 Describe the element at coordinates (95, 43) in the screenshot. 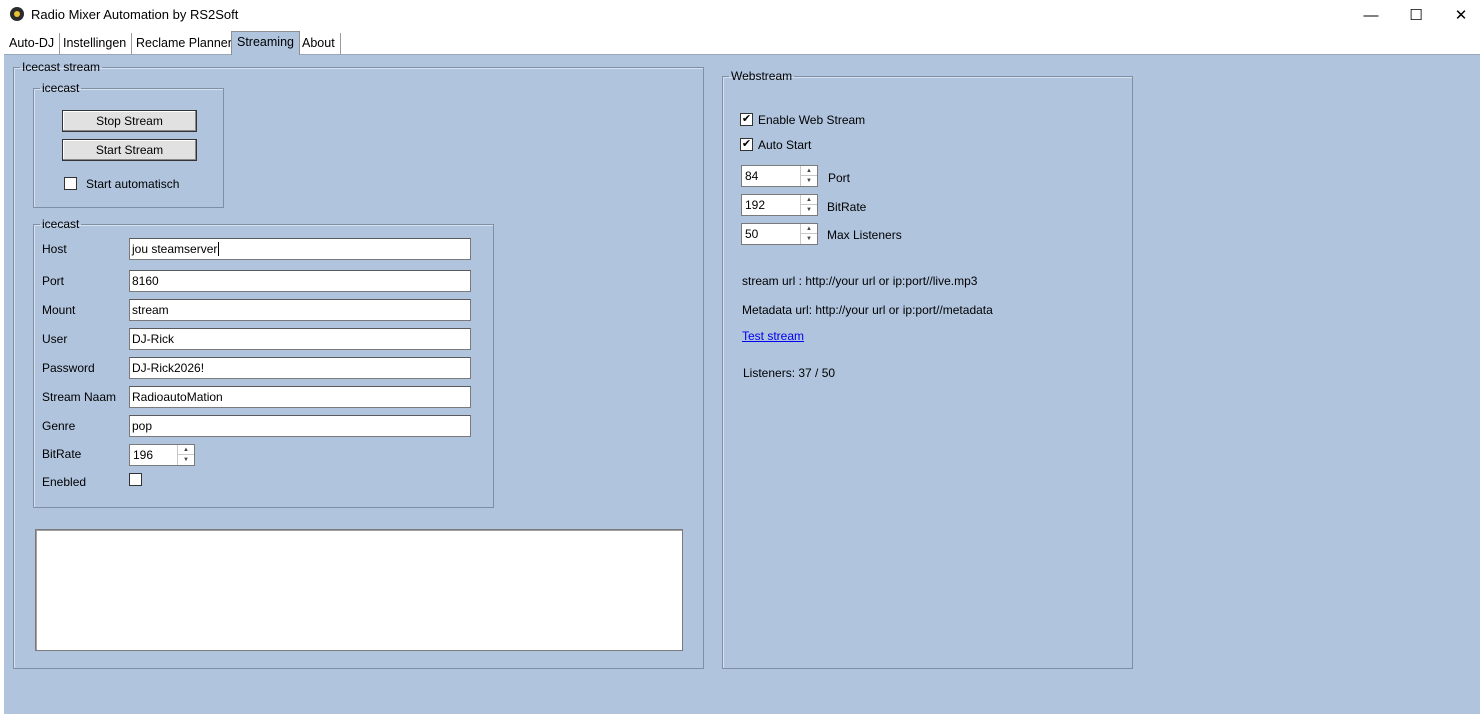

I see `tab-instellingen: Instellingen` at that location.